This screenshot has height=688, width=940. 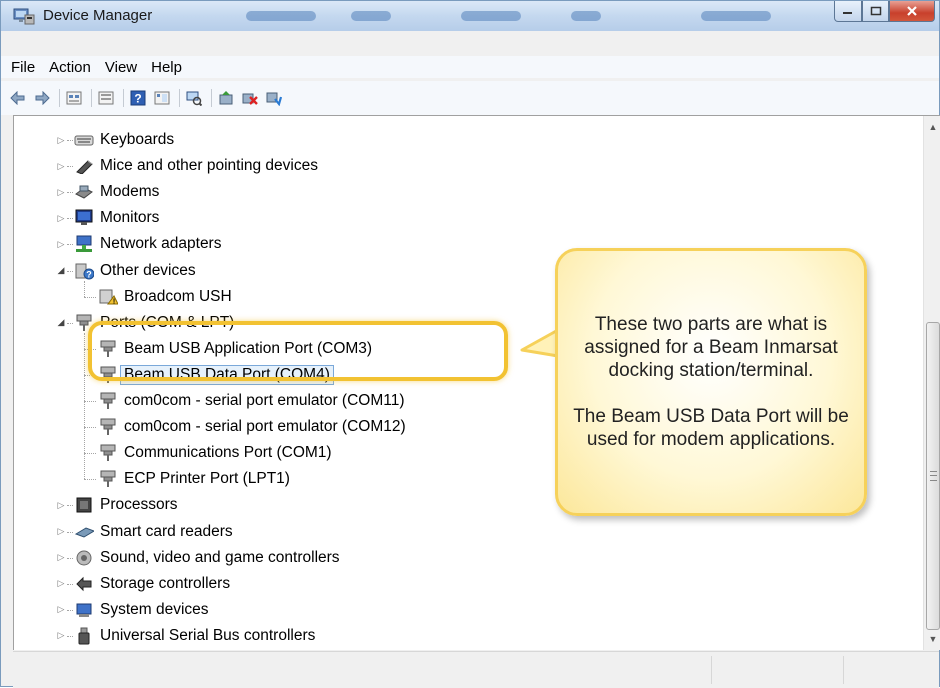 What do you see at coordinates (540, 343) in the screenshot?
I see `callout-pointer` at bounding box center [540, 343].